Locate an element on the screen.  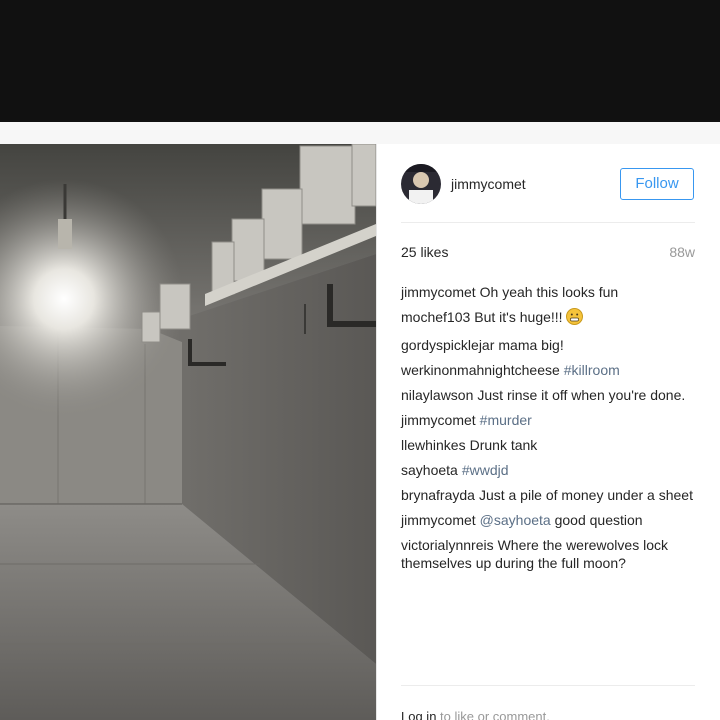
follow-button: Follow is located at coordinates (657, 184).